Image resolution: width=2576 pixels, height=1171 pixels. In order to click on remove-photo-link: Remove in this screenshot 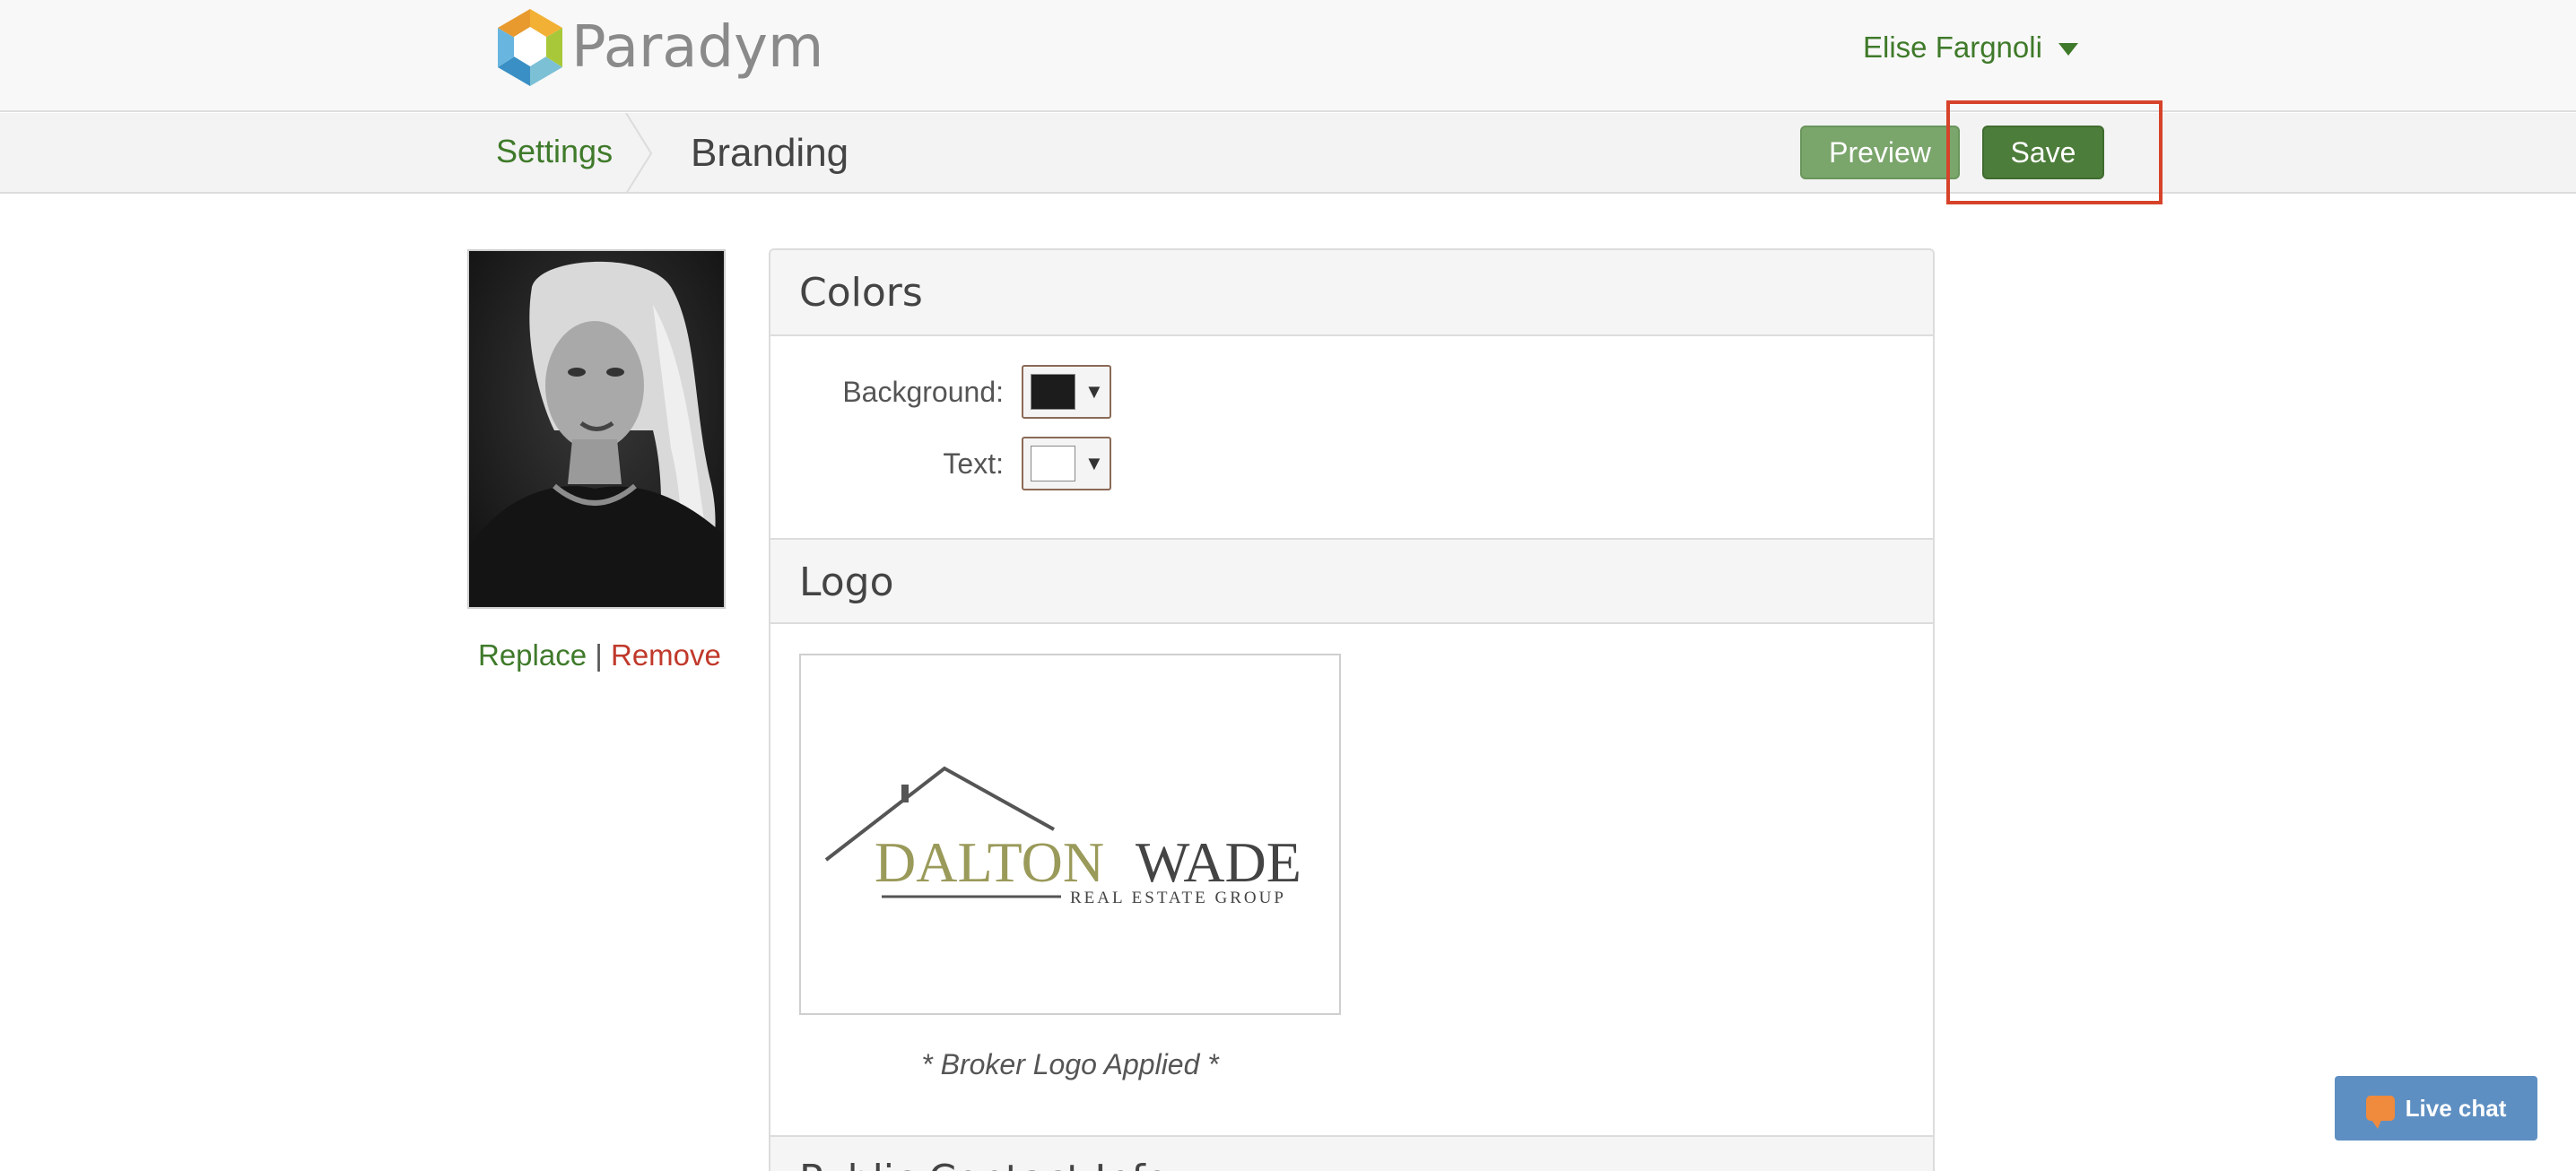, I will do `click(666, 655)`.